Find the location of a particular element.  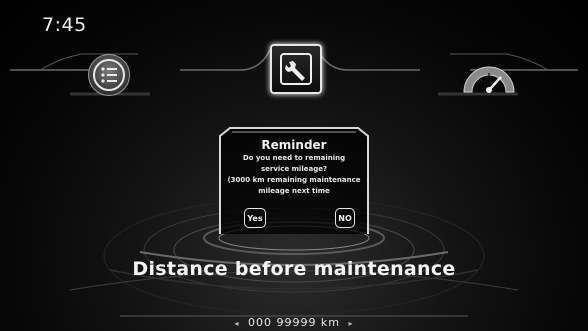

no-button: NO is located at coordinates (345, 218).